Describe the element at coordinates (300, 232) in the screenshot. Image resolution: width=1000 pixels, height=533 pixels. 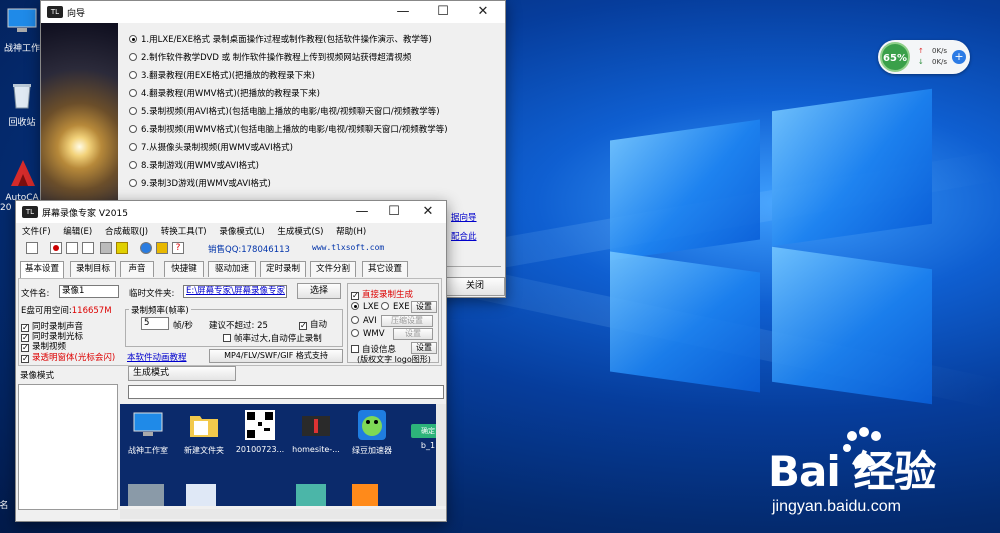
I see `menu-generate-mode: 生成模式(S)` at that location.